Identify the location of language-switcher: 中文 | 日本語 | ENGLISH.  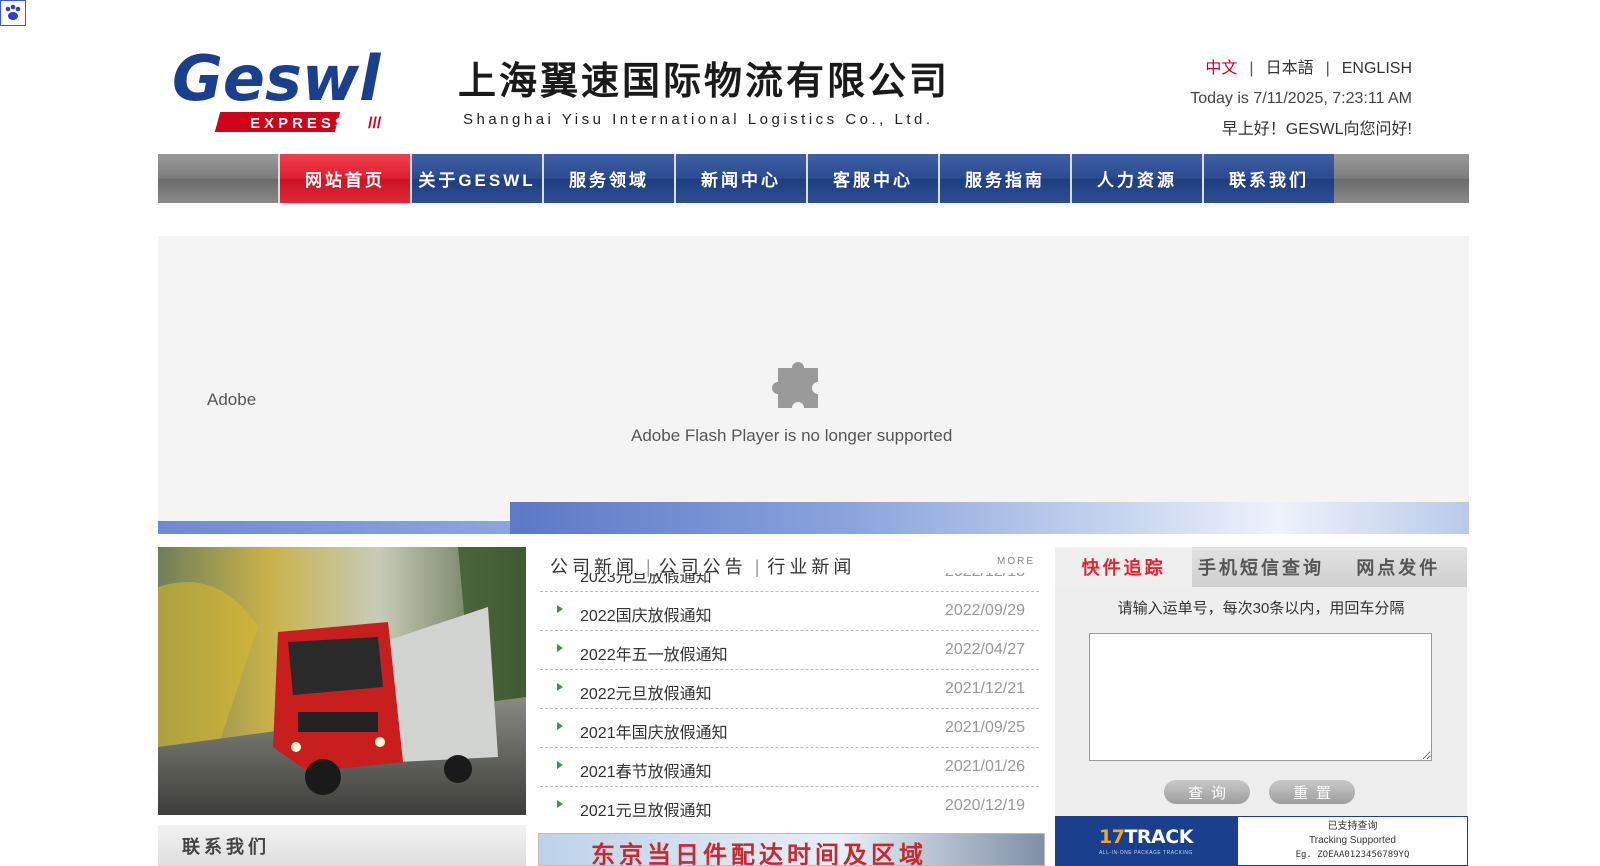
(1308, 68).